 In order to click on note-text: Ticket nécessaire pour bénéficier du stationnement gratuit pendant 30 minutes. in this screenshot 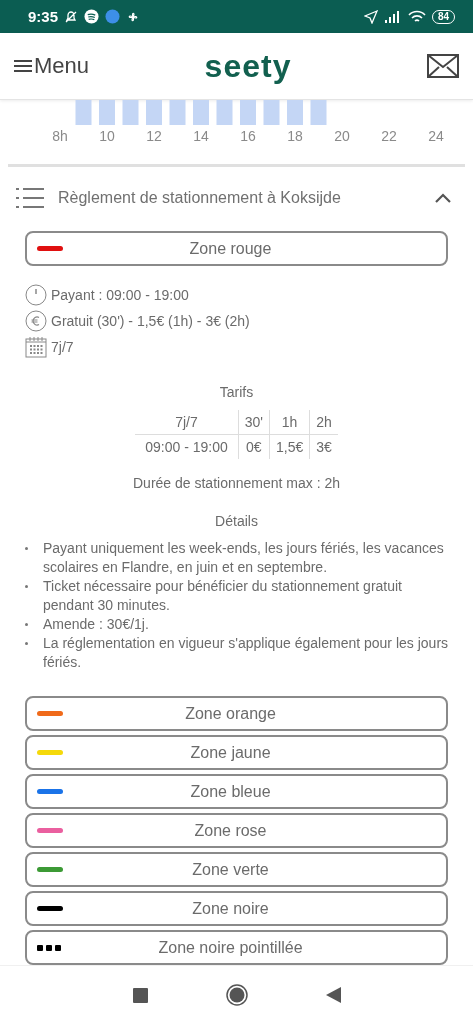, I will do `click(223, 596)`.